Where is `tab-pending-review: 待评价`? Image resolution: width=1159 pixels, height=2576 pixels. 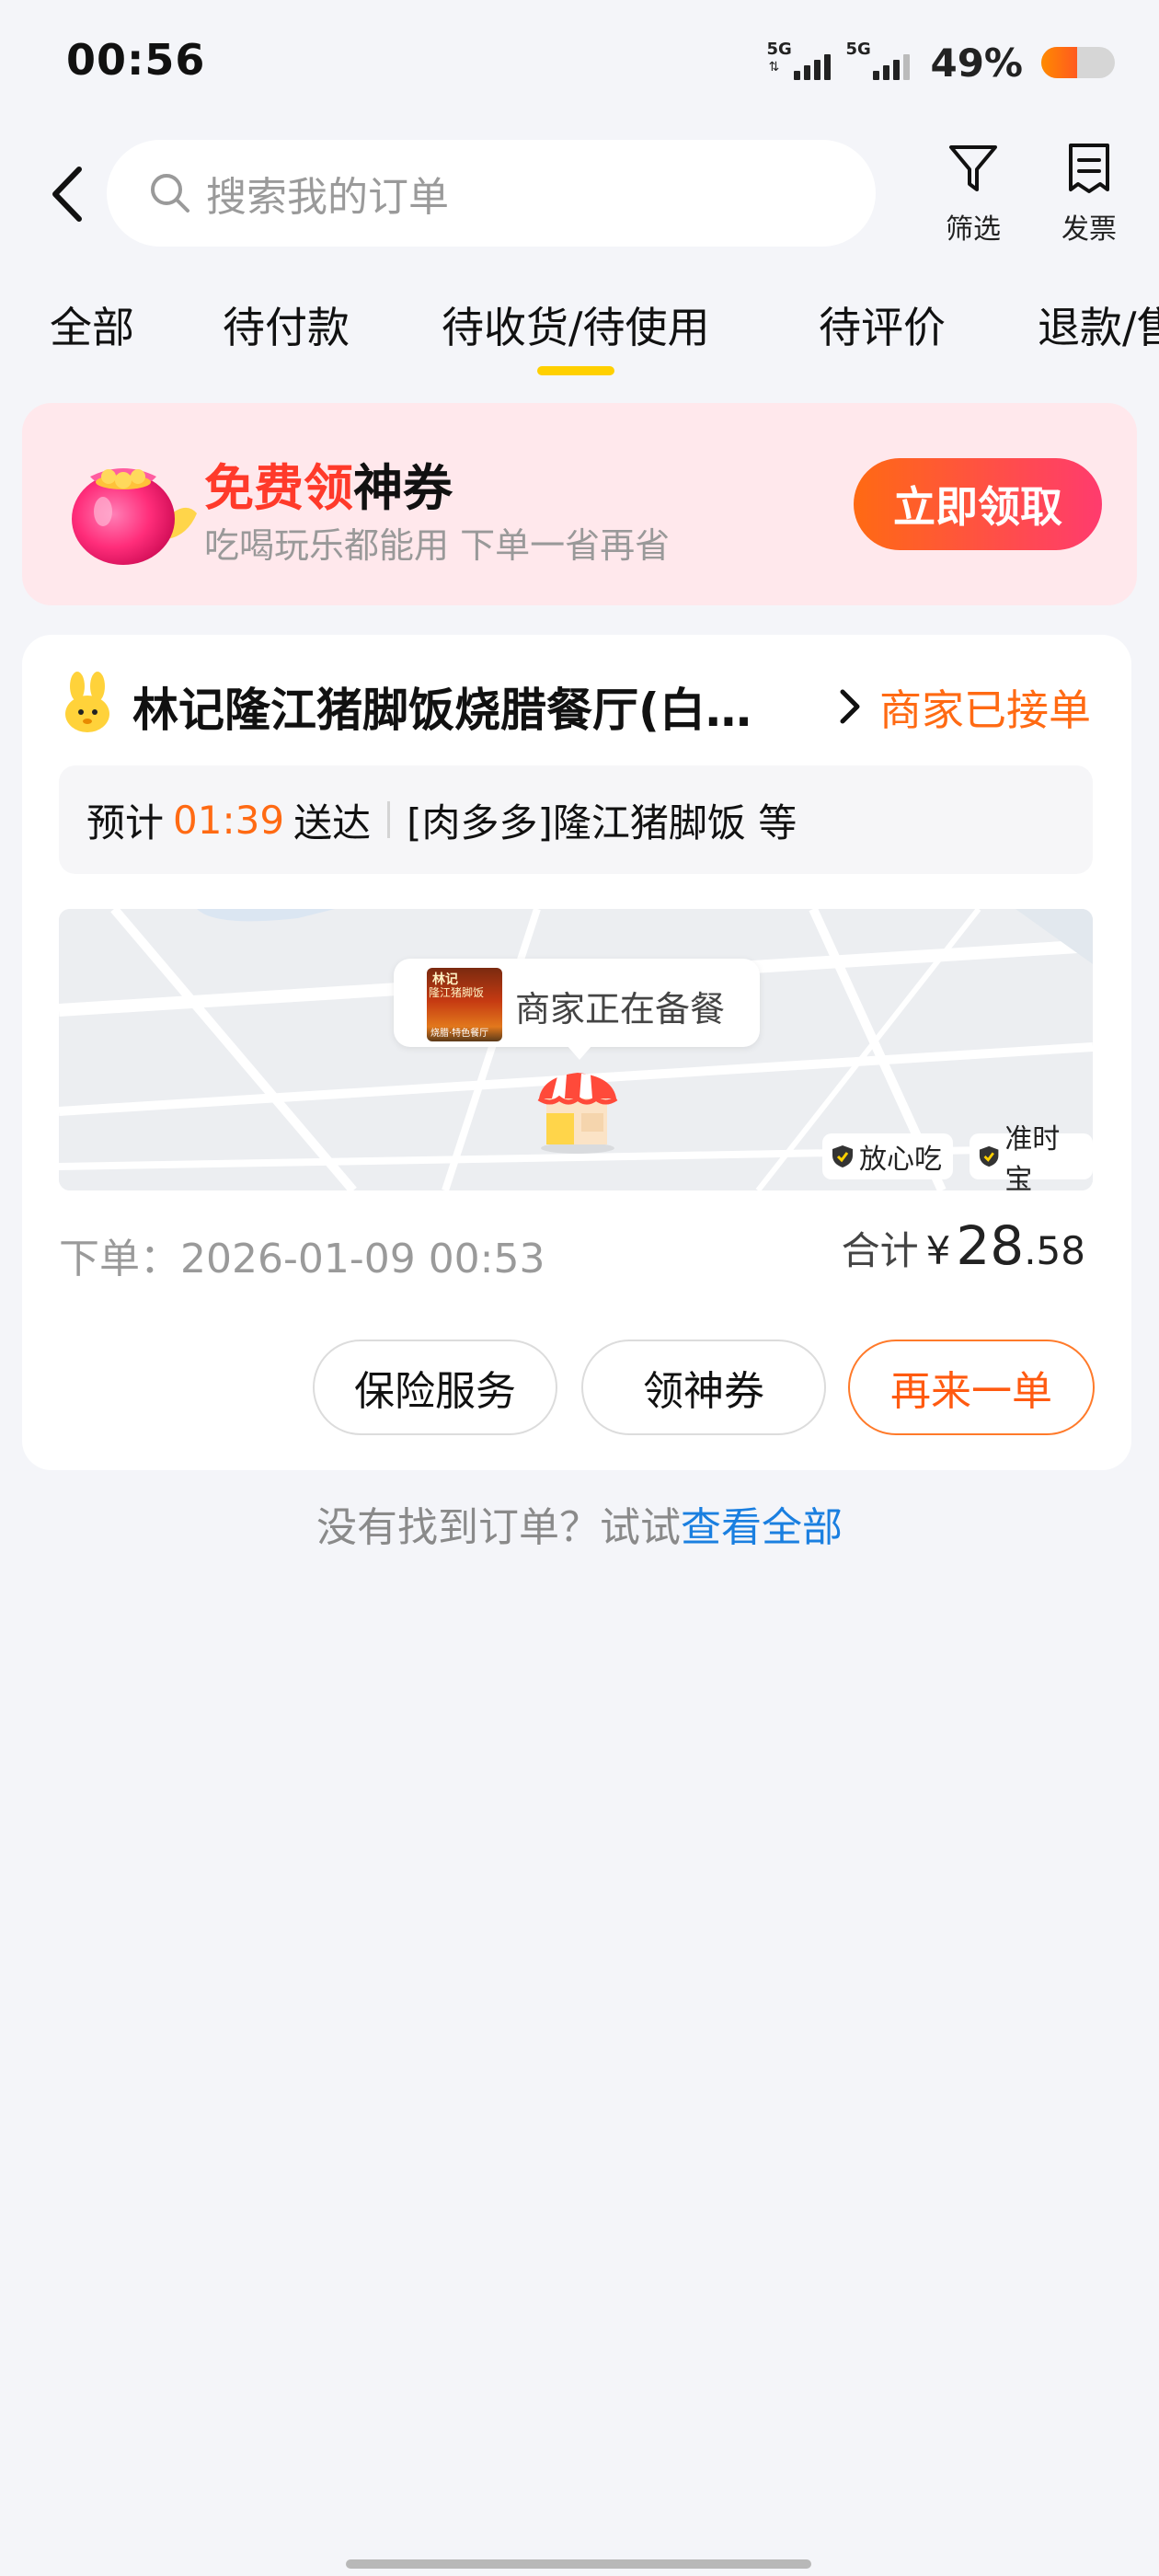
tab-pending-review: 待评价 is located at coordinates (882, 324).